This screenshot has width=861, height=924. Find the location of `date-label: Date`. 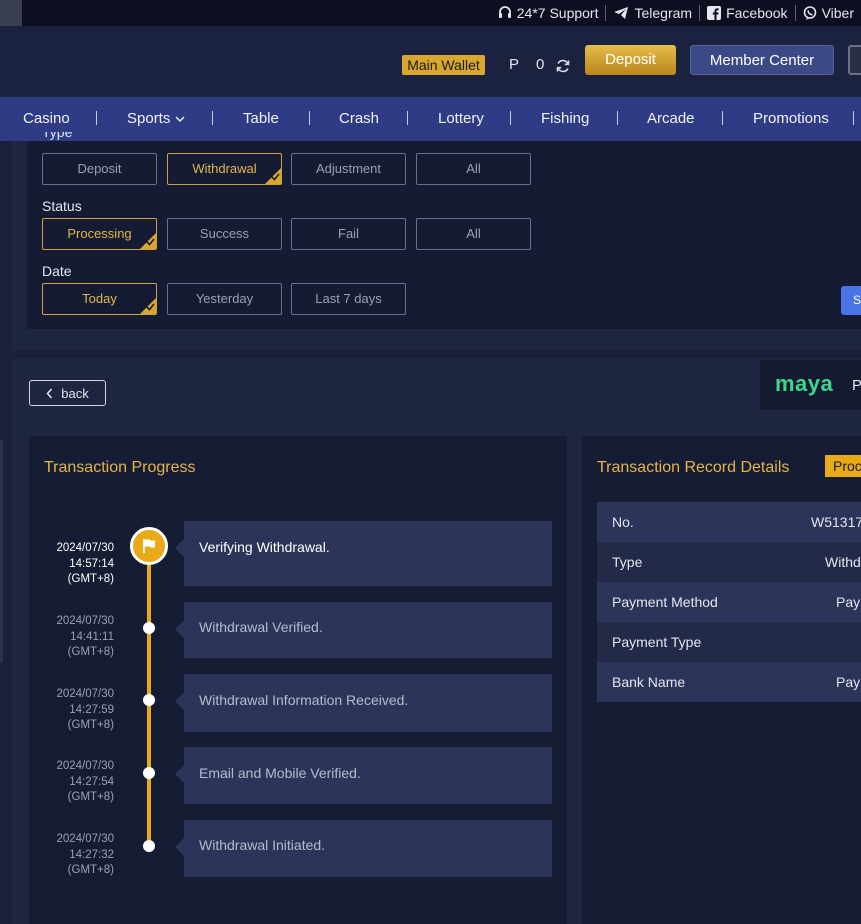

date-label: Date is located at coordinates (57, 271).